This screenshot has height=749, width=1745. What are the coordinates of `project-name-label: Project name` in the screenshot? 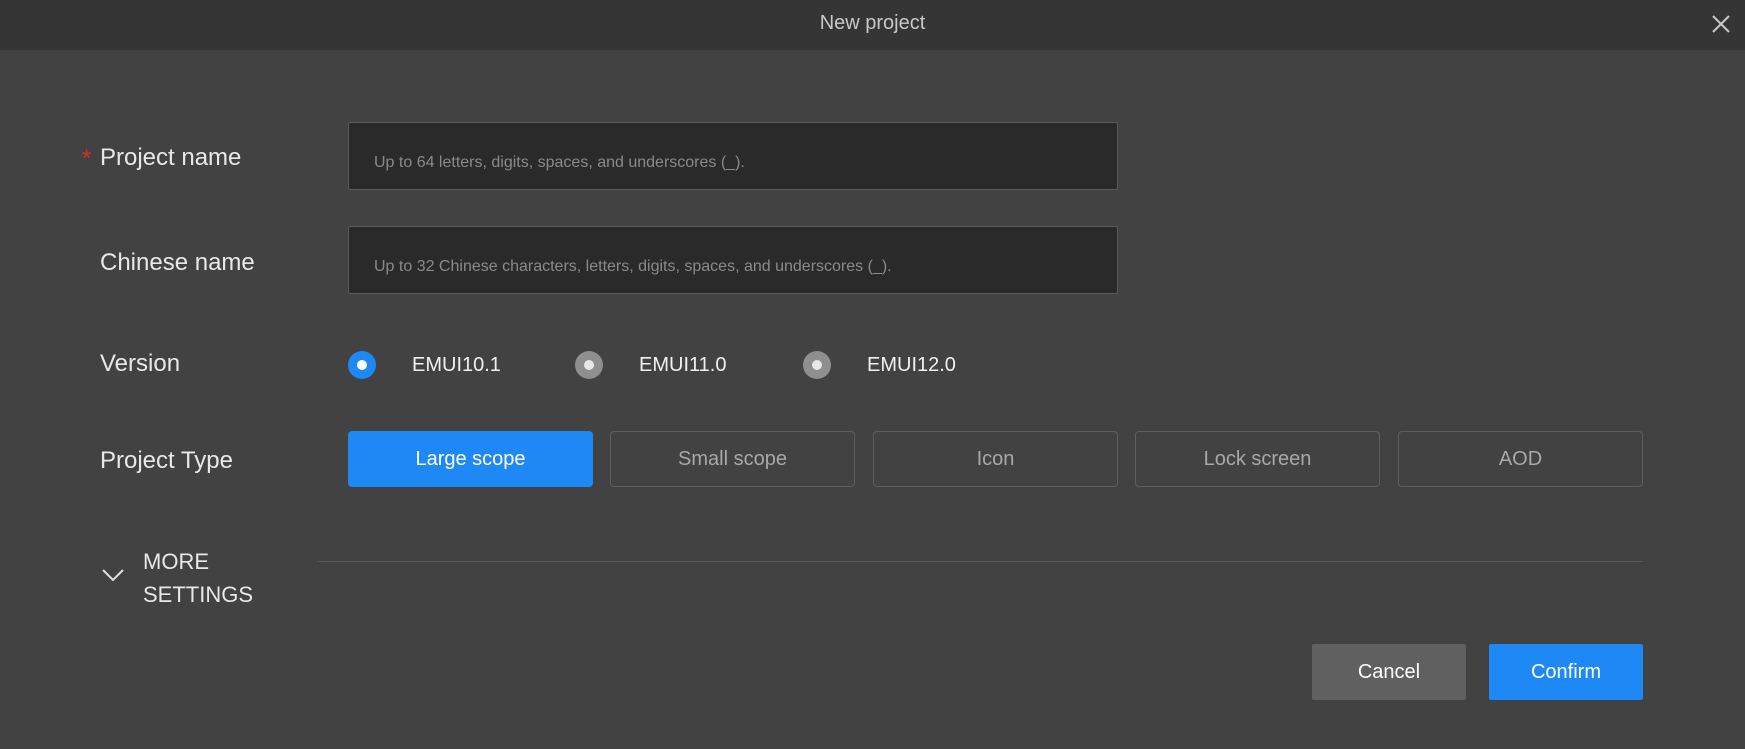 It's located at (171, 157).